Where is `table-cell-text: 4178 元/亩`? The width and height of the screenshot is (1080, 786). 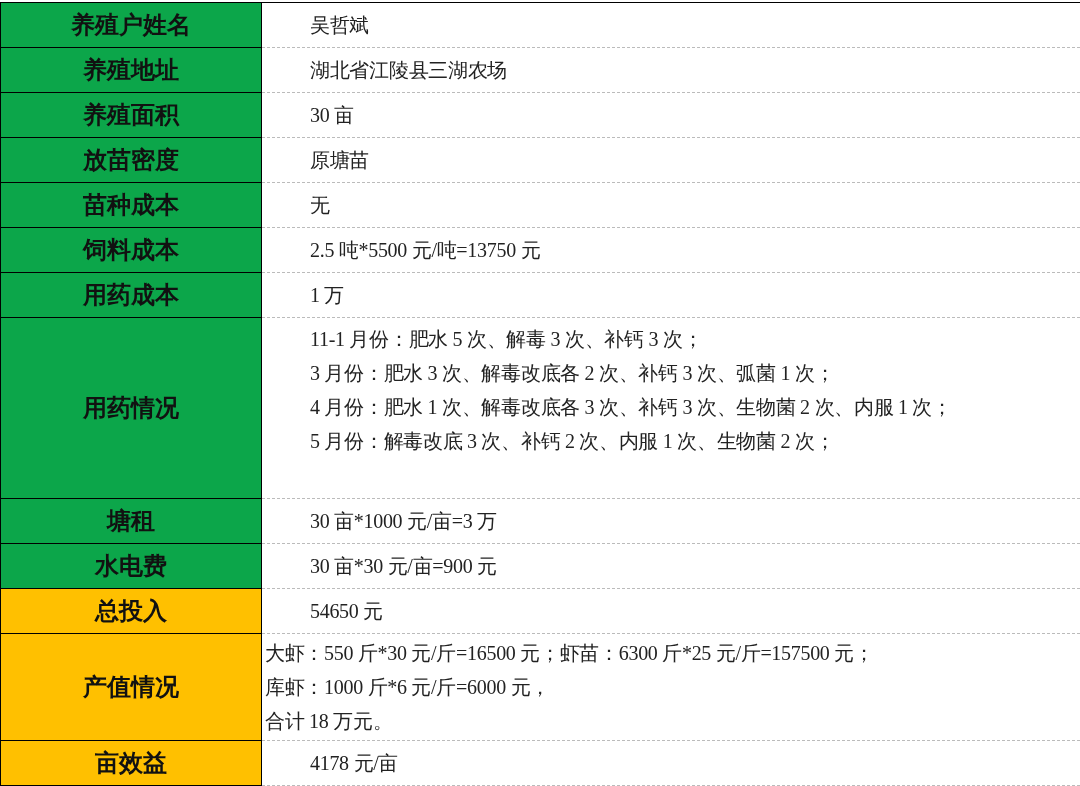 table-cell-text: 4178 元/亩 is located at coordinates (355, 763).